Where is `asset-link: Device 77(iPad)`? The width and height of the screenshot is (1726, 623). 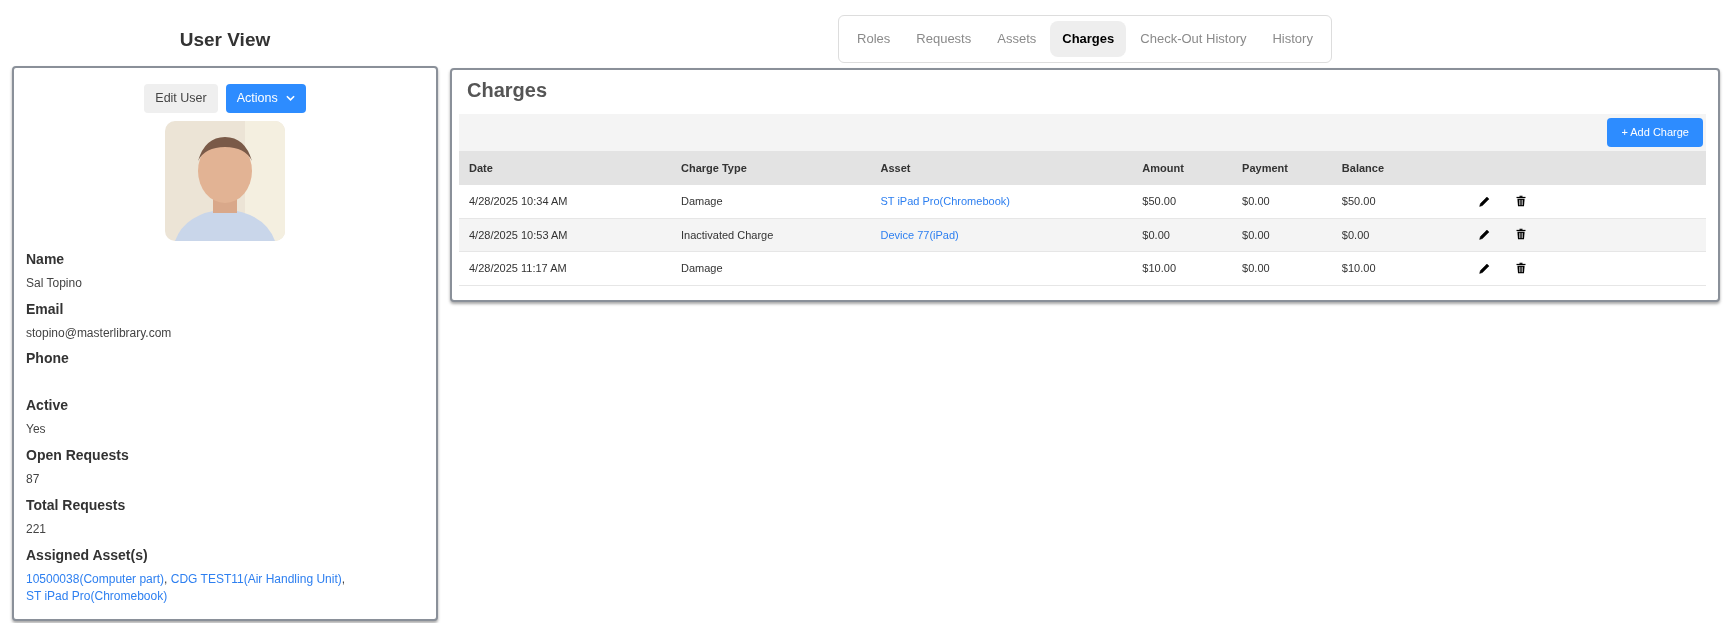
asset-link: Device 77(iPad) is located at coordinates (919, 234).